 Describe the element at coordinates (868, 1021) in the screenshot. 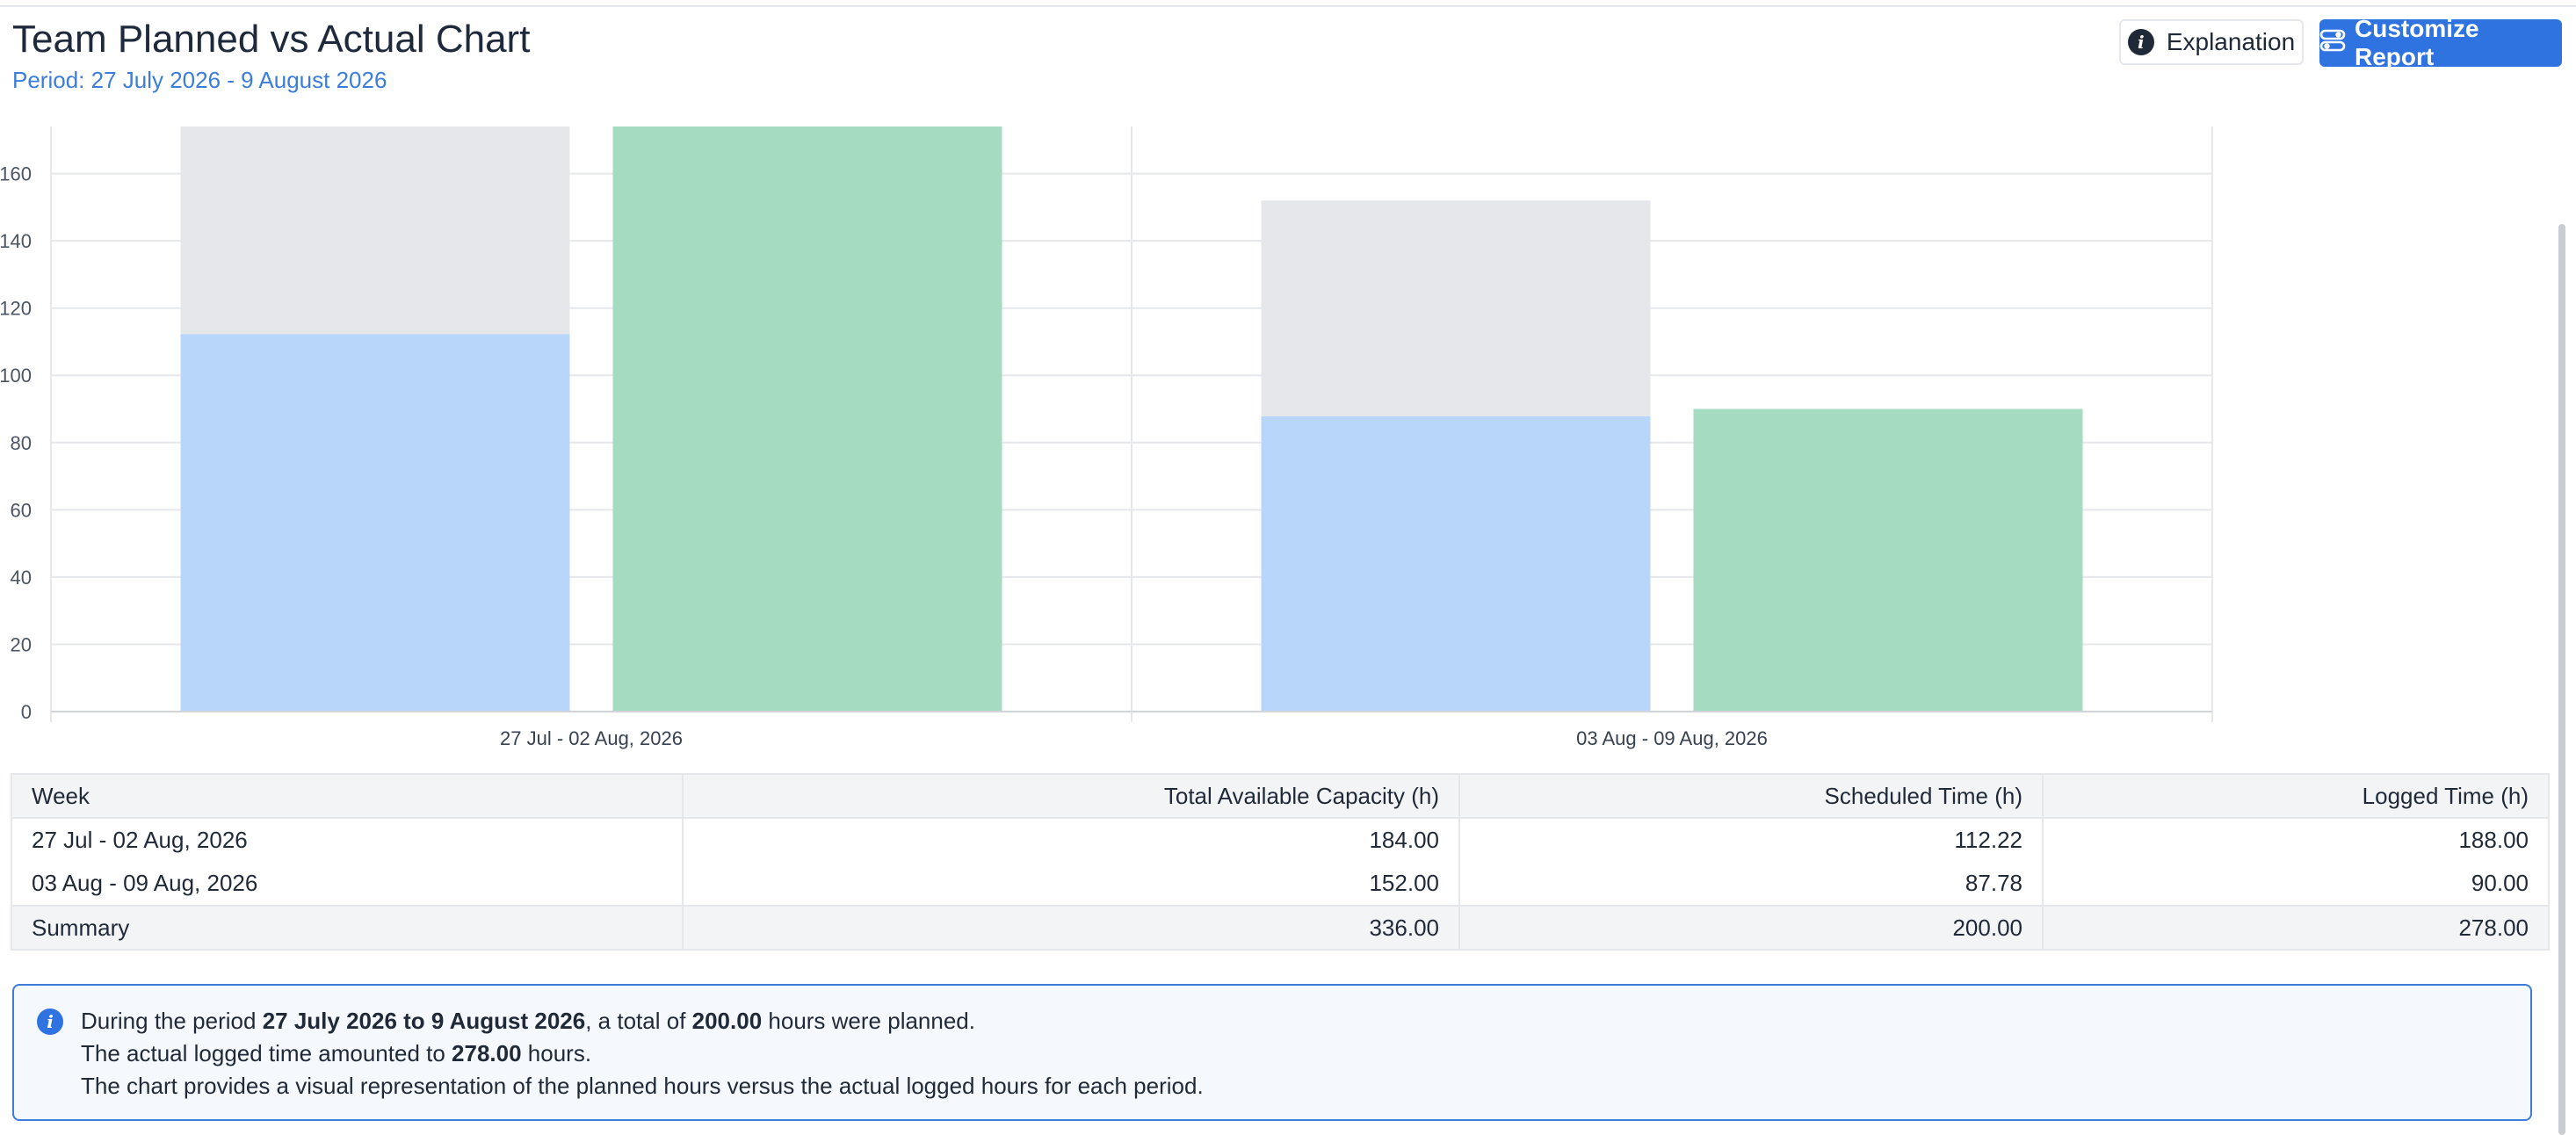

I see `callout-text: hours were planned.` at that location.